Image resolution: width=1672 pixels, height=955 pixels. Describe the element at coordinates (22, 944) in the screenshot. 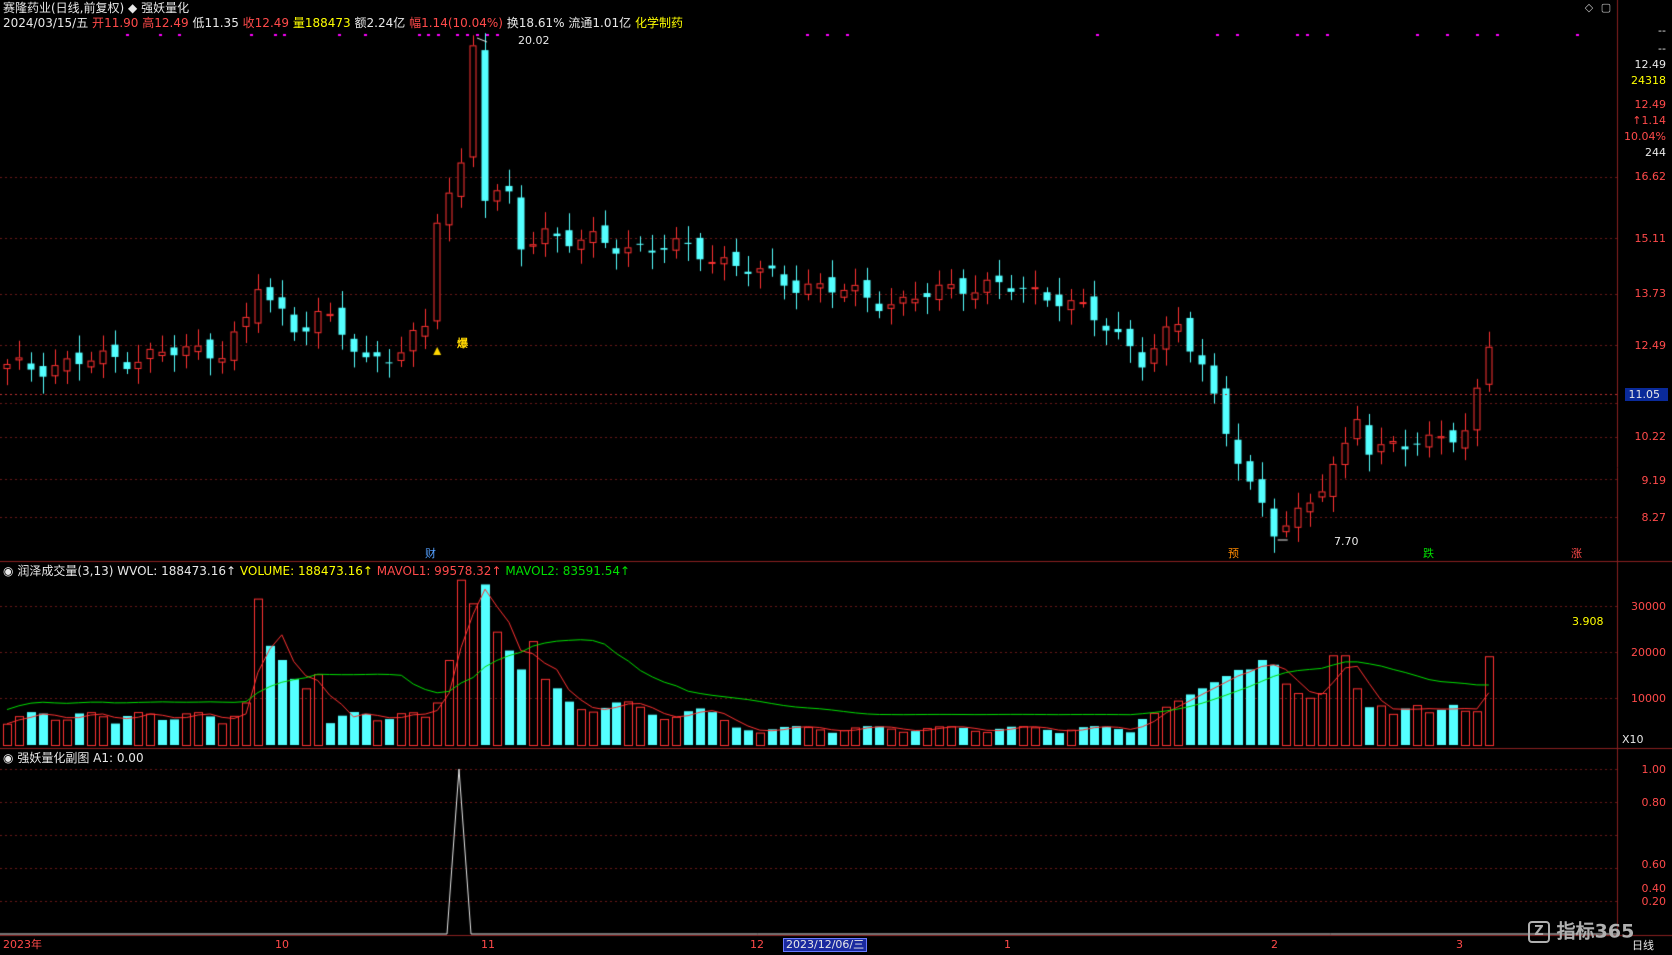

I see `time-axis-label: 2023年` at that location.